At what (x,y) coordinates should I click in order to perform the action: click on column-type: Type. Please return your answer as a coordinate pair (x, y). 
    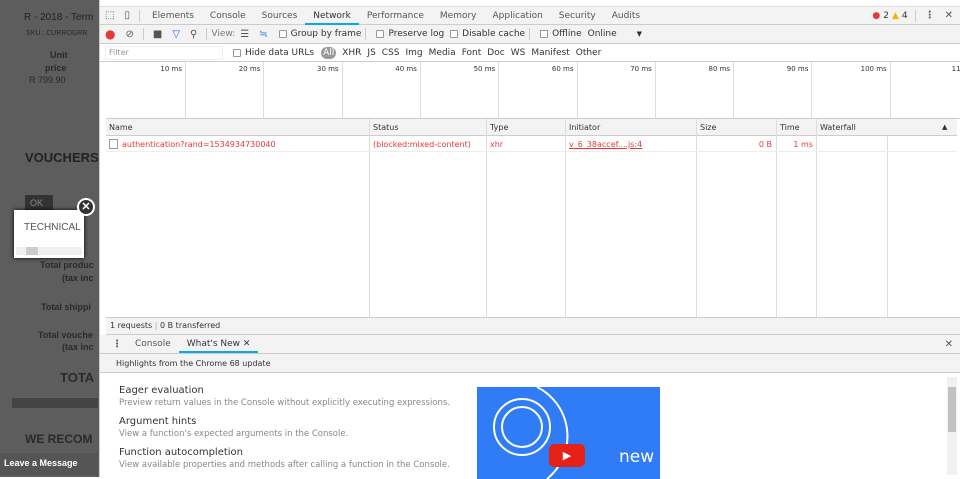
    Looking at the image, I should click on (499, 127).